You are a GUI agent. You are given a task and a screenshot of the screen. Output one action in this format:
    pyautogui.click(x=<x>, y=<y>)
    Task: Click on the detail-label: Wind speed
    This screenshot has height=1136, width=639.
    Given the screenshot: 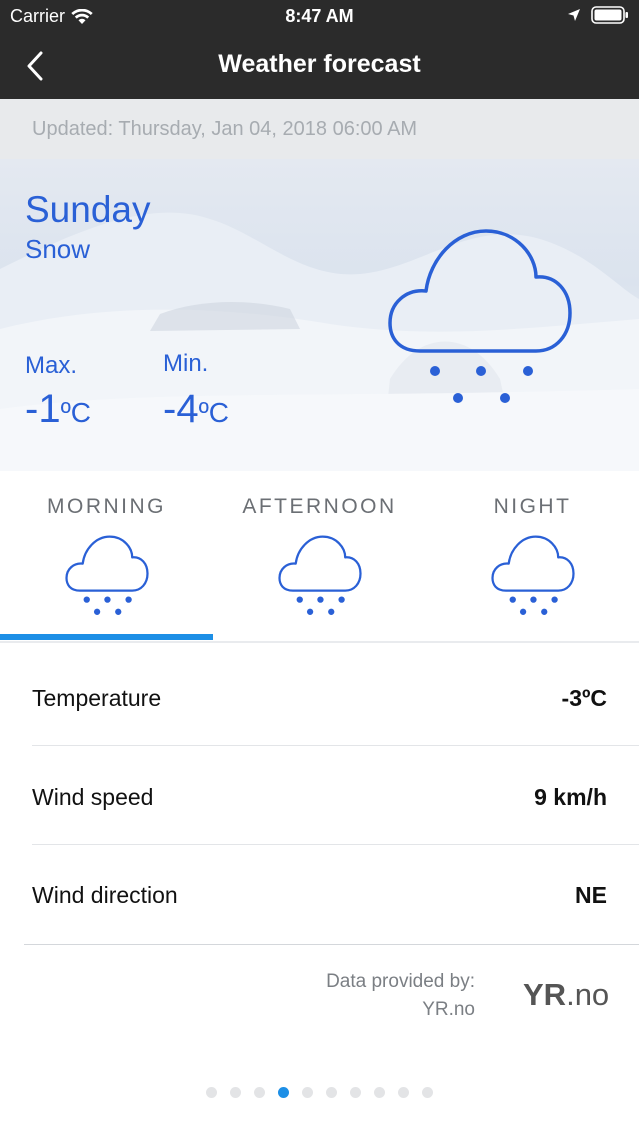 What is the action you would take?
    pyautogui.click(x=93, y=797)
    